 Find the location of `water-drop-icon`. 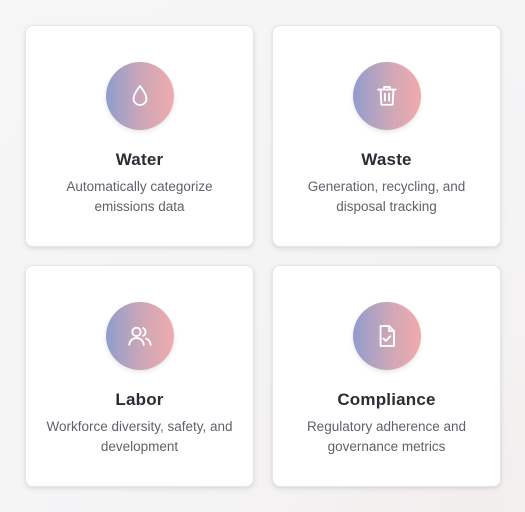

water-drop-icon is located at coordinates (139, 95).